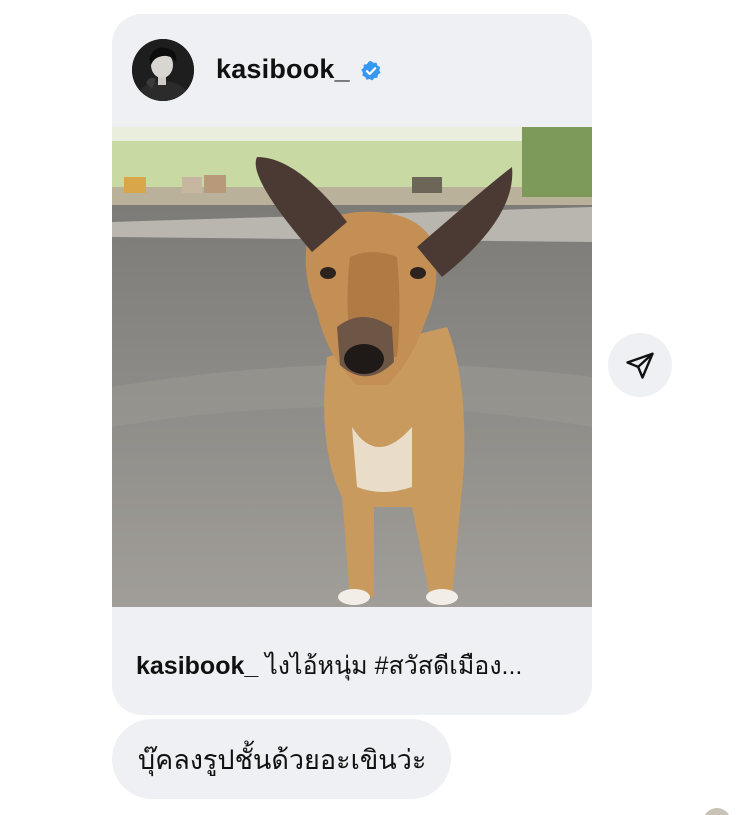 The height and width of the screenshot is (815, 750). What do you see at coordinates (352, 70) in the screenshot?
I see `post-header: kasibook_` at bounding box center [352, 70].